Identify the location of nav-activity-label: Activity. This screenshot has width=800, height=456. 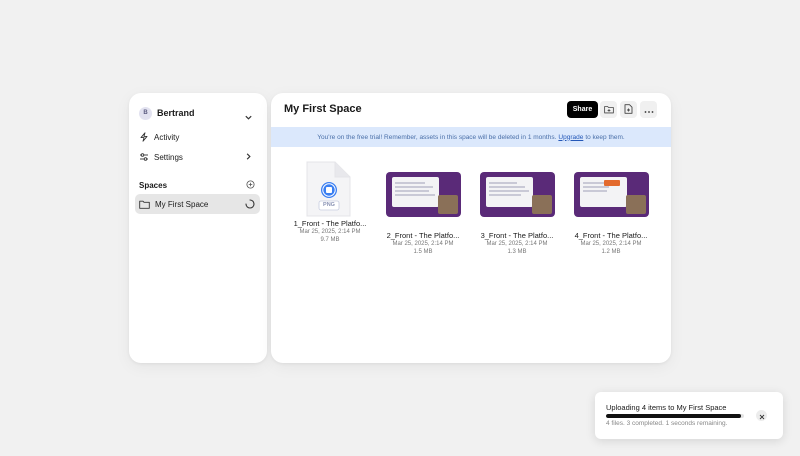
(167, 137).